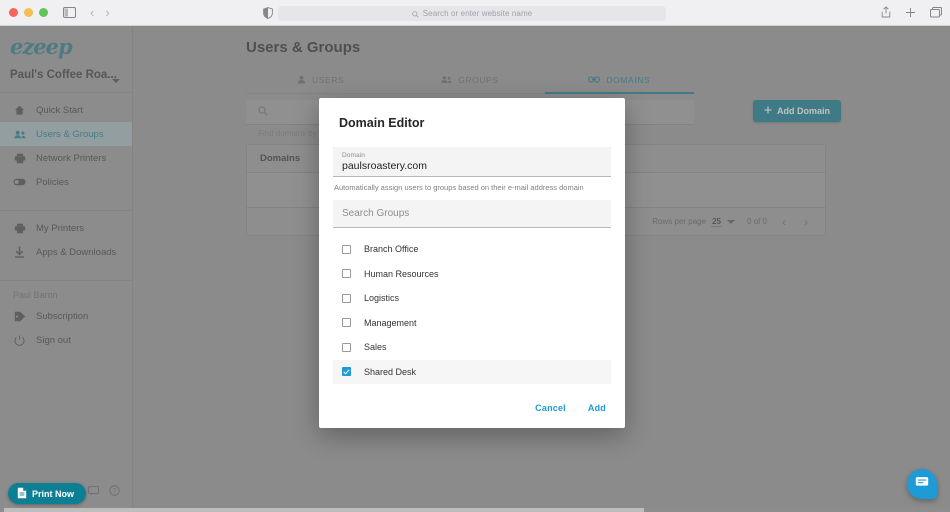  Describe the element at coordinates (71, 158) in the screenshot. I see `sidebar-item-label: Network Printers` at that location.